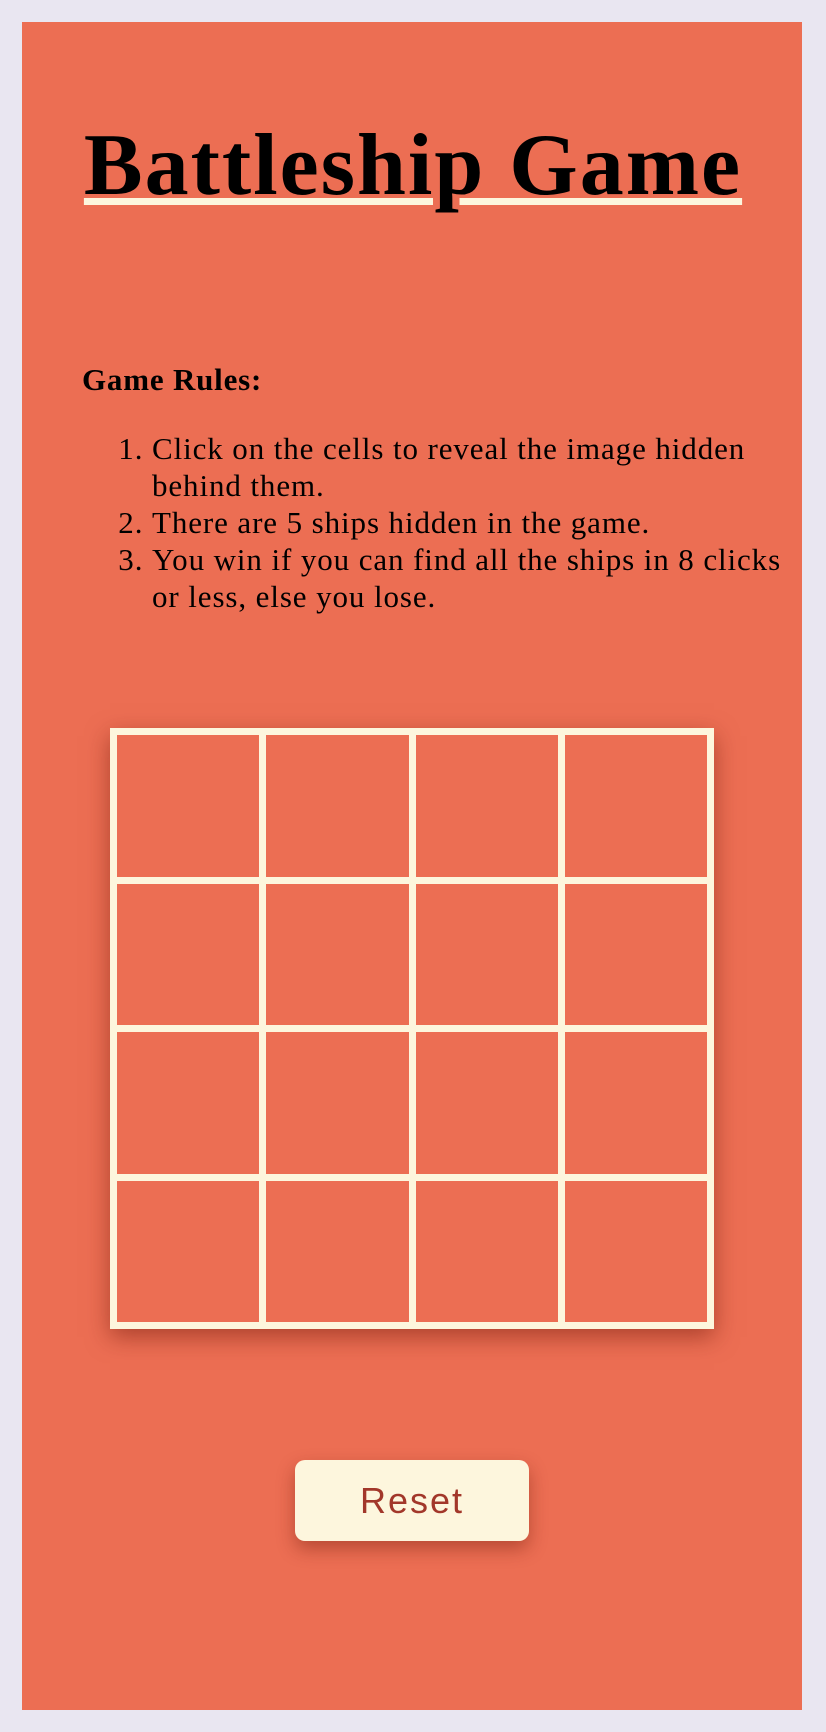  Describe the element at coordinates (172, 379) in the screenshot. I see `rules-heading: Game Rules:` at that location.